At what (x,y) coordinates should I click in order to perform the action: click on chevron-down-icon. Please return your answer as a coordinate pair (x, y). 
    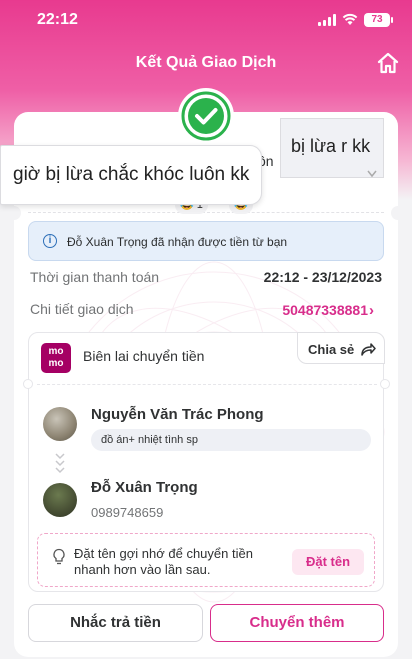
    Looking at the image, I should click on (60, 463).